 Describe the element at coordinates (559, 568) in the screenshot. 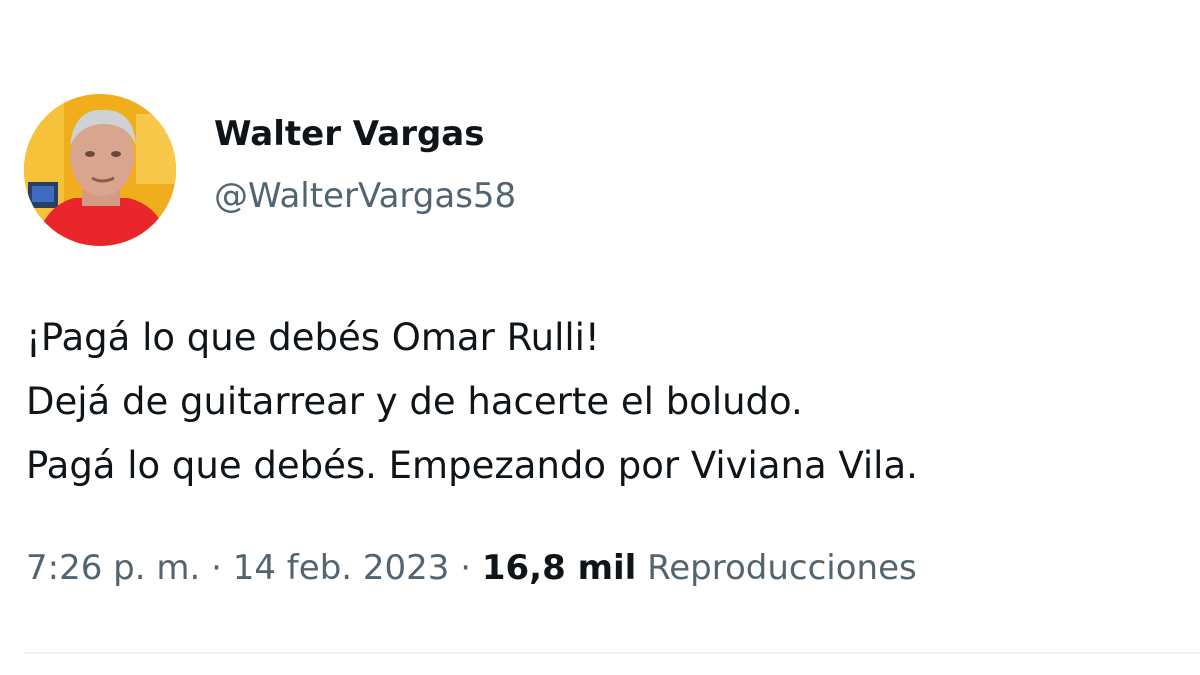

I see `views-count: 16,8 mil` at that location.